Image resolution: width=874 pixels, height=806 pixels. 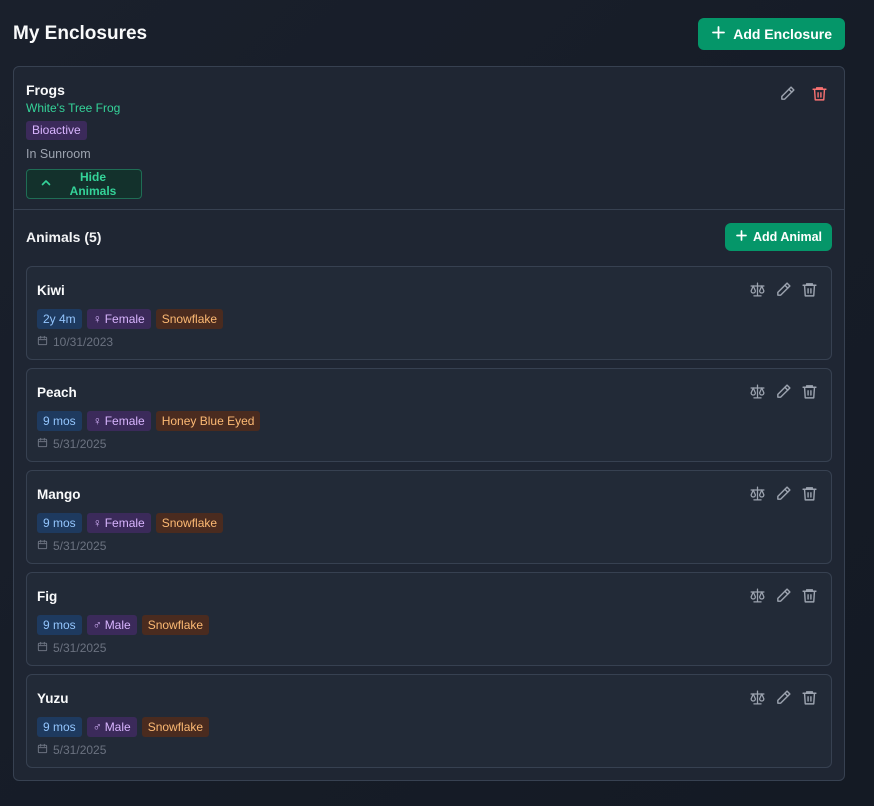 I want to click on add-animal-button: Add Animal, so click(x=778, y=237).